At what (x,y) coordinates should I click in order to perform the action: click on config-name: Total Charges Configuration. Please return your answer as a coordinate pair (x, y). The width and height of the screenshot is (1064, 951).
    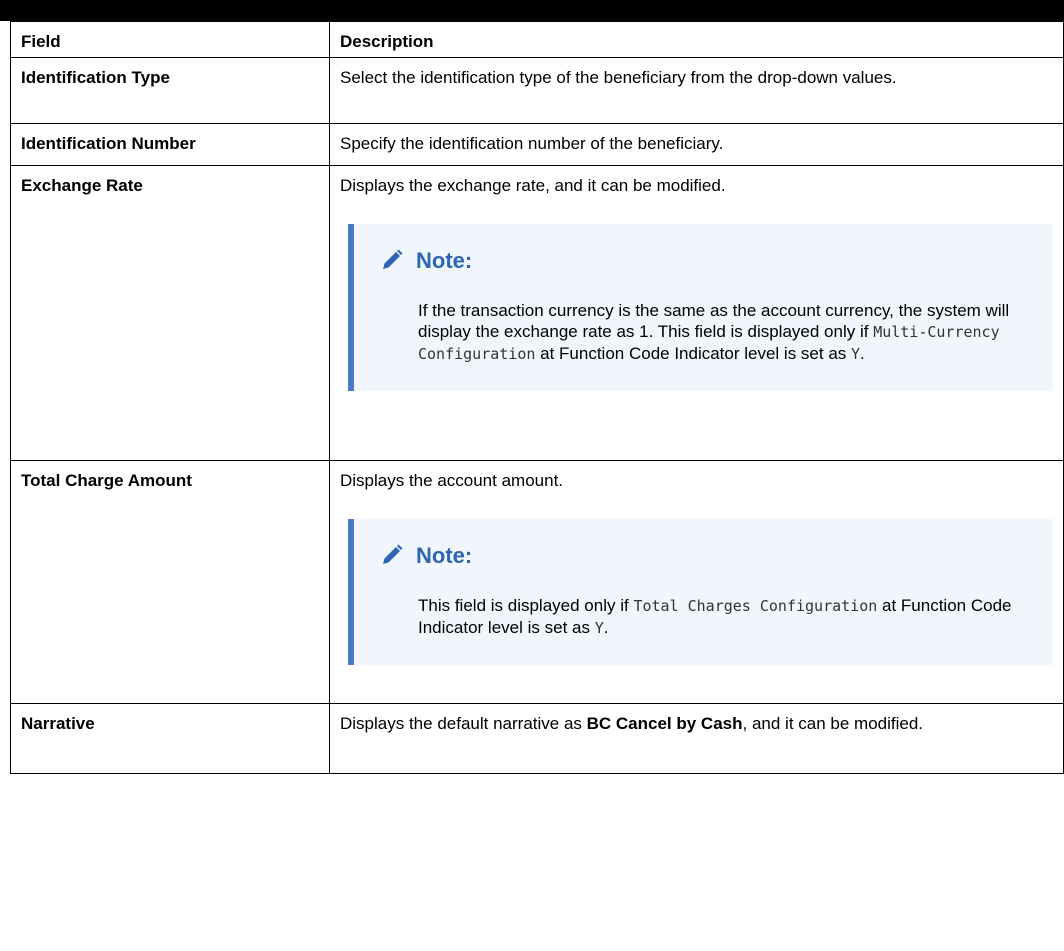
    Looking at the image, I should click on (755, 606).